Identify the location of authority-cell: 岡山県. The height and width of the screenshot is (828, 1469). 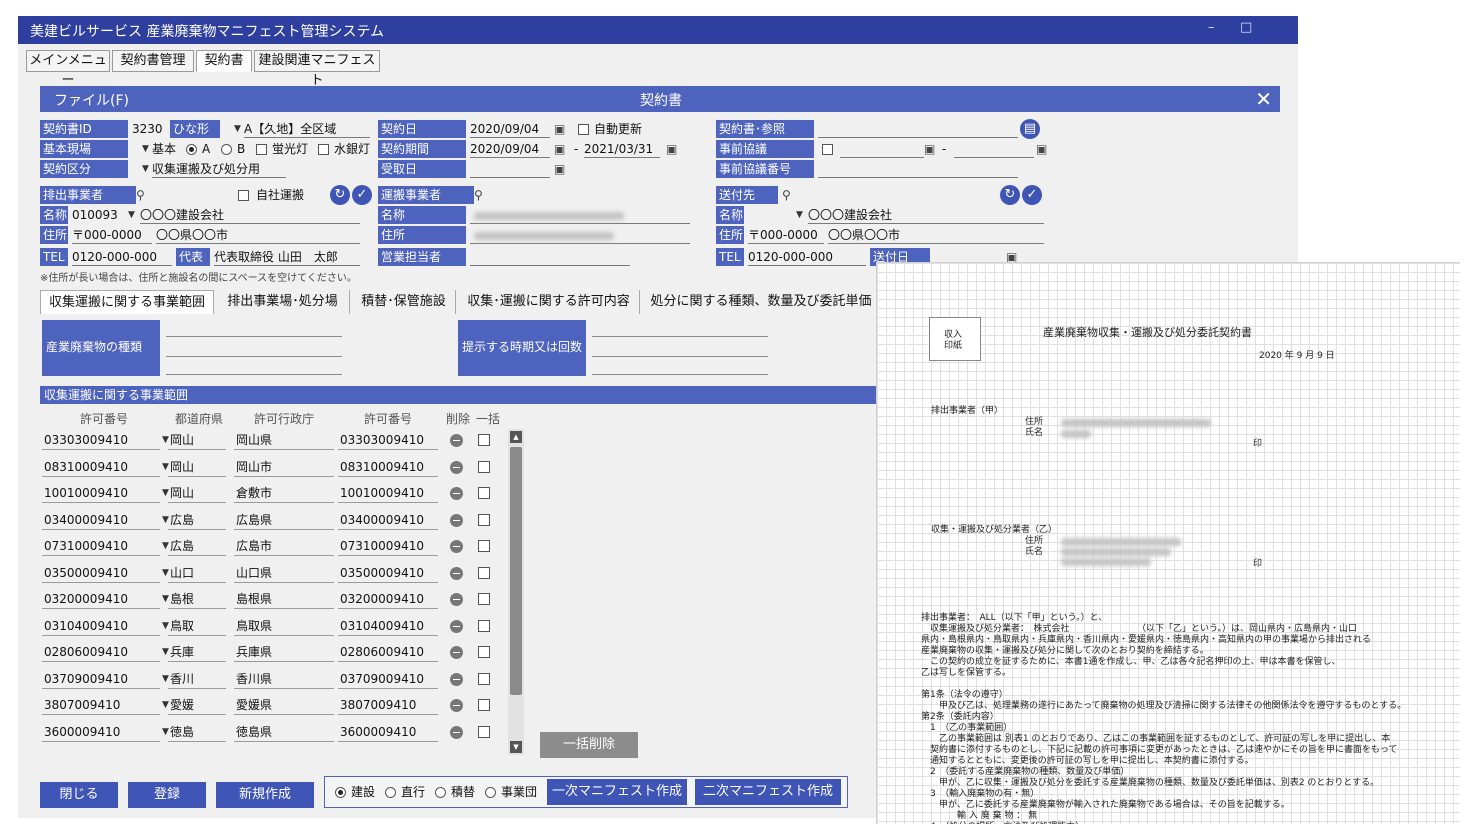
(284, 440).